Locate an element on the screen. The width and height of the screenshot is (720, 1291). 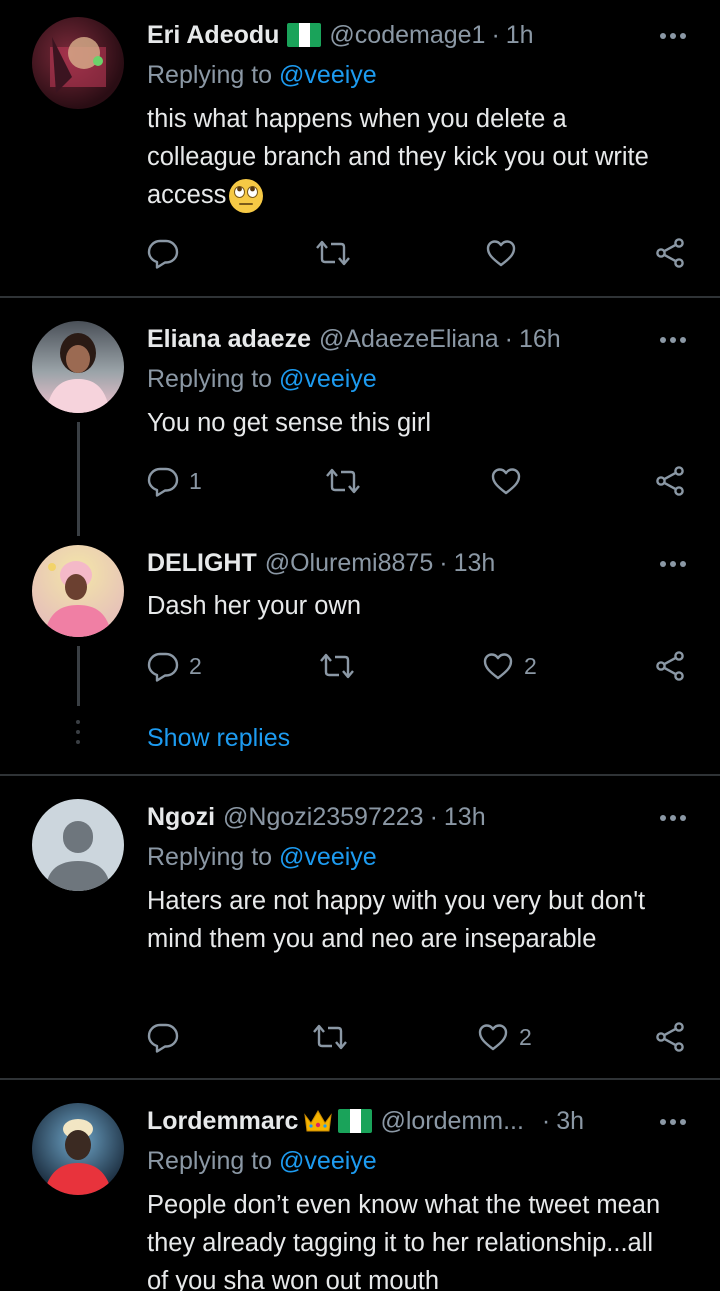
reply-button: 2 is located at coordinates (174, 666).